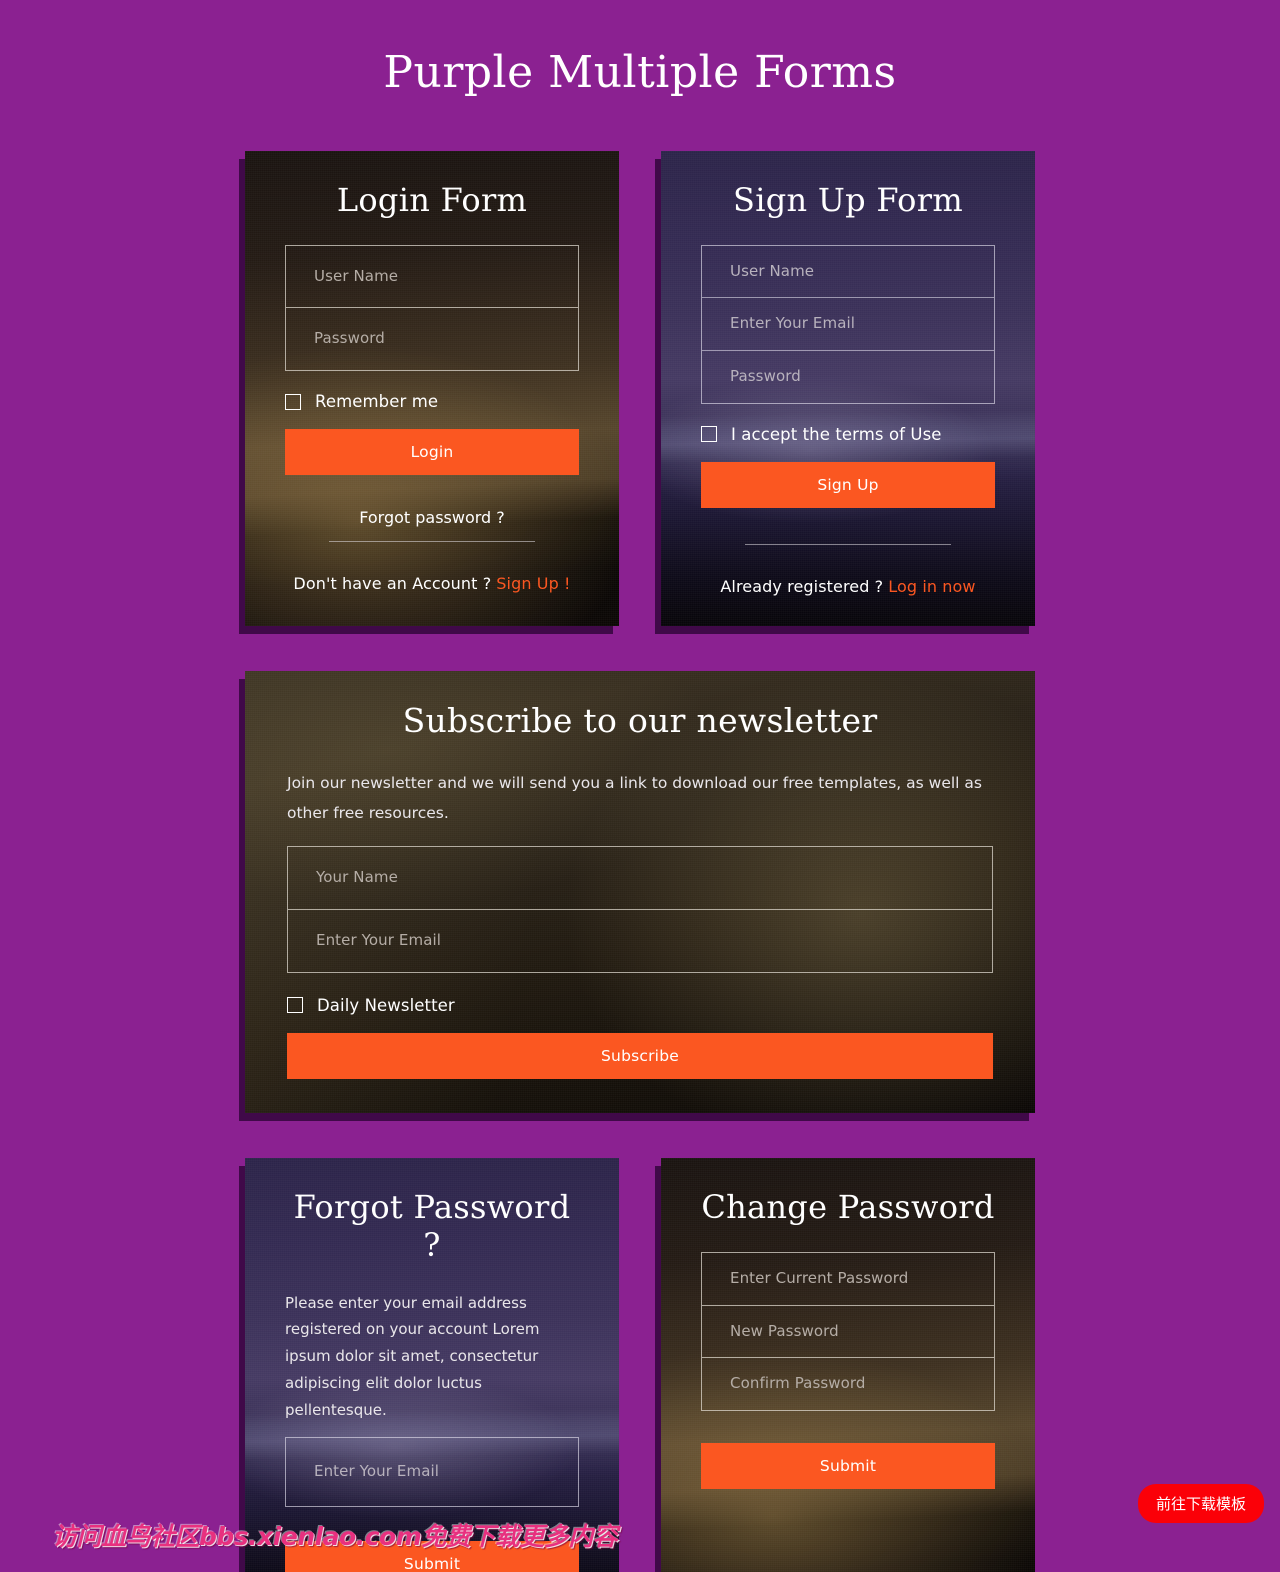  Describe the element at coordinates (432, 452) in the screenshot. I see `login-button: Login` at that location.